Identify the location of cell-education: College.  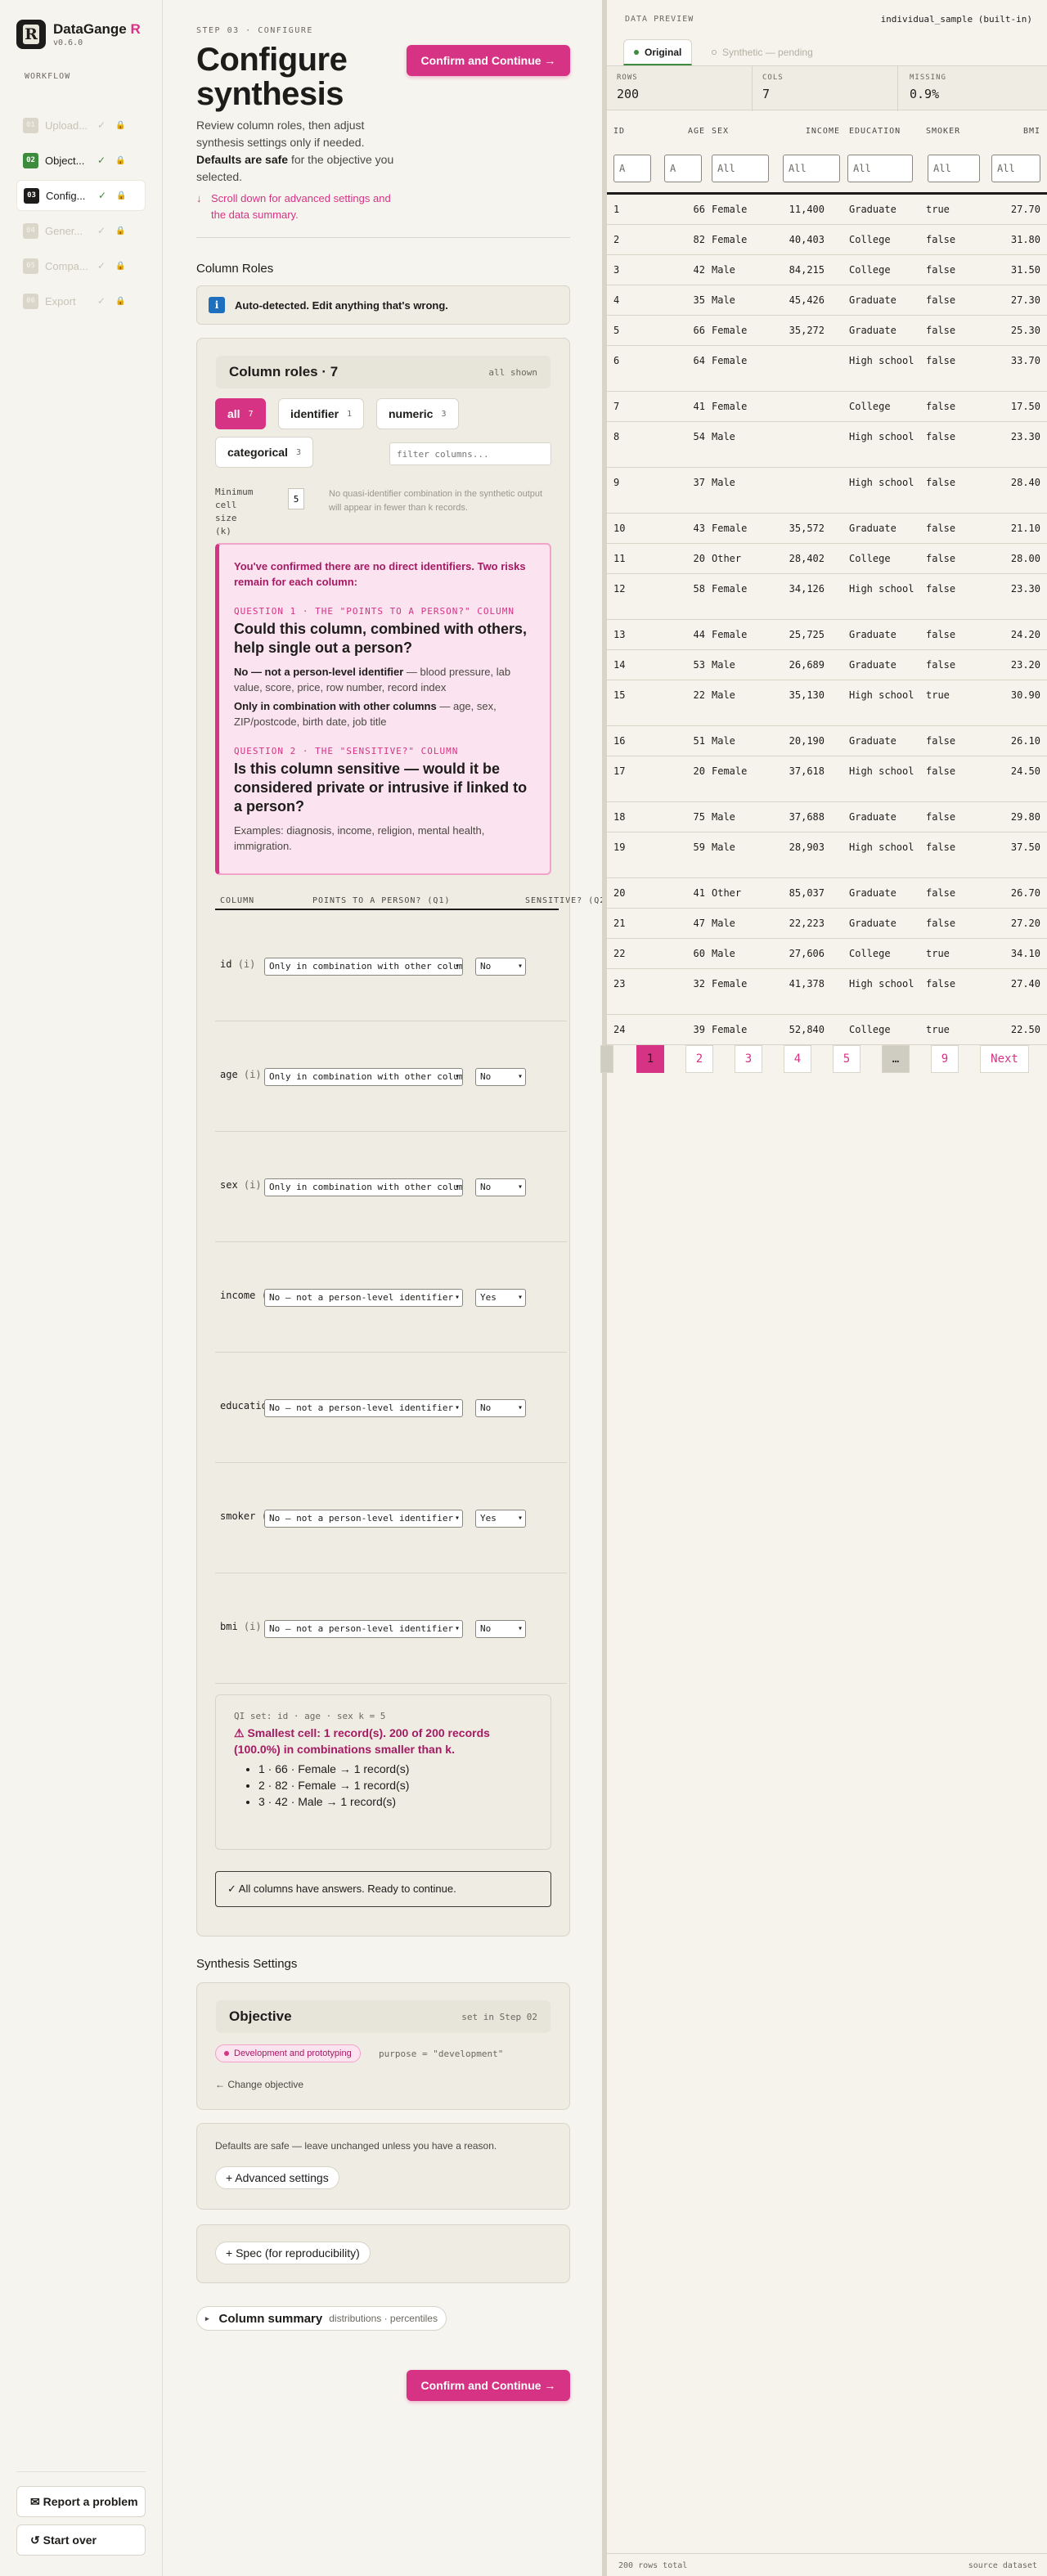
(870, 954).